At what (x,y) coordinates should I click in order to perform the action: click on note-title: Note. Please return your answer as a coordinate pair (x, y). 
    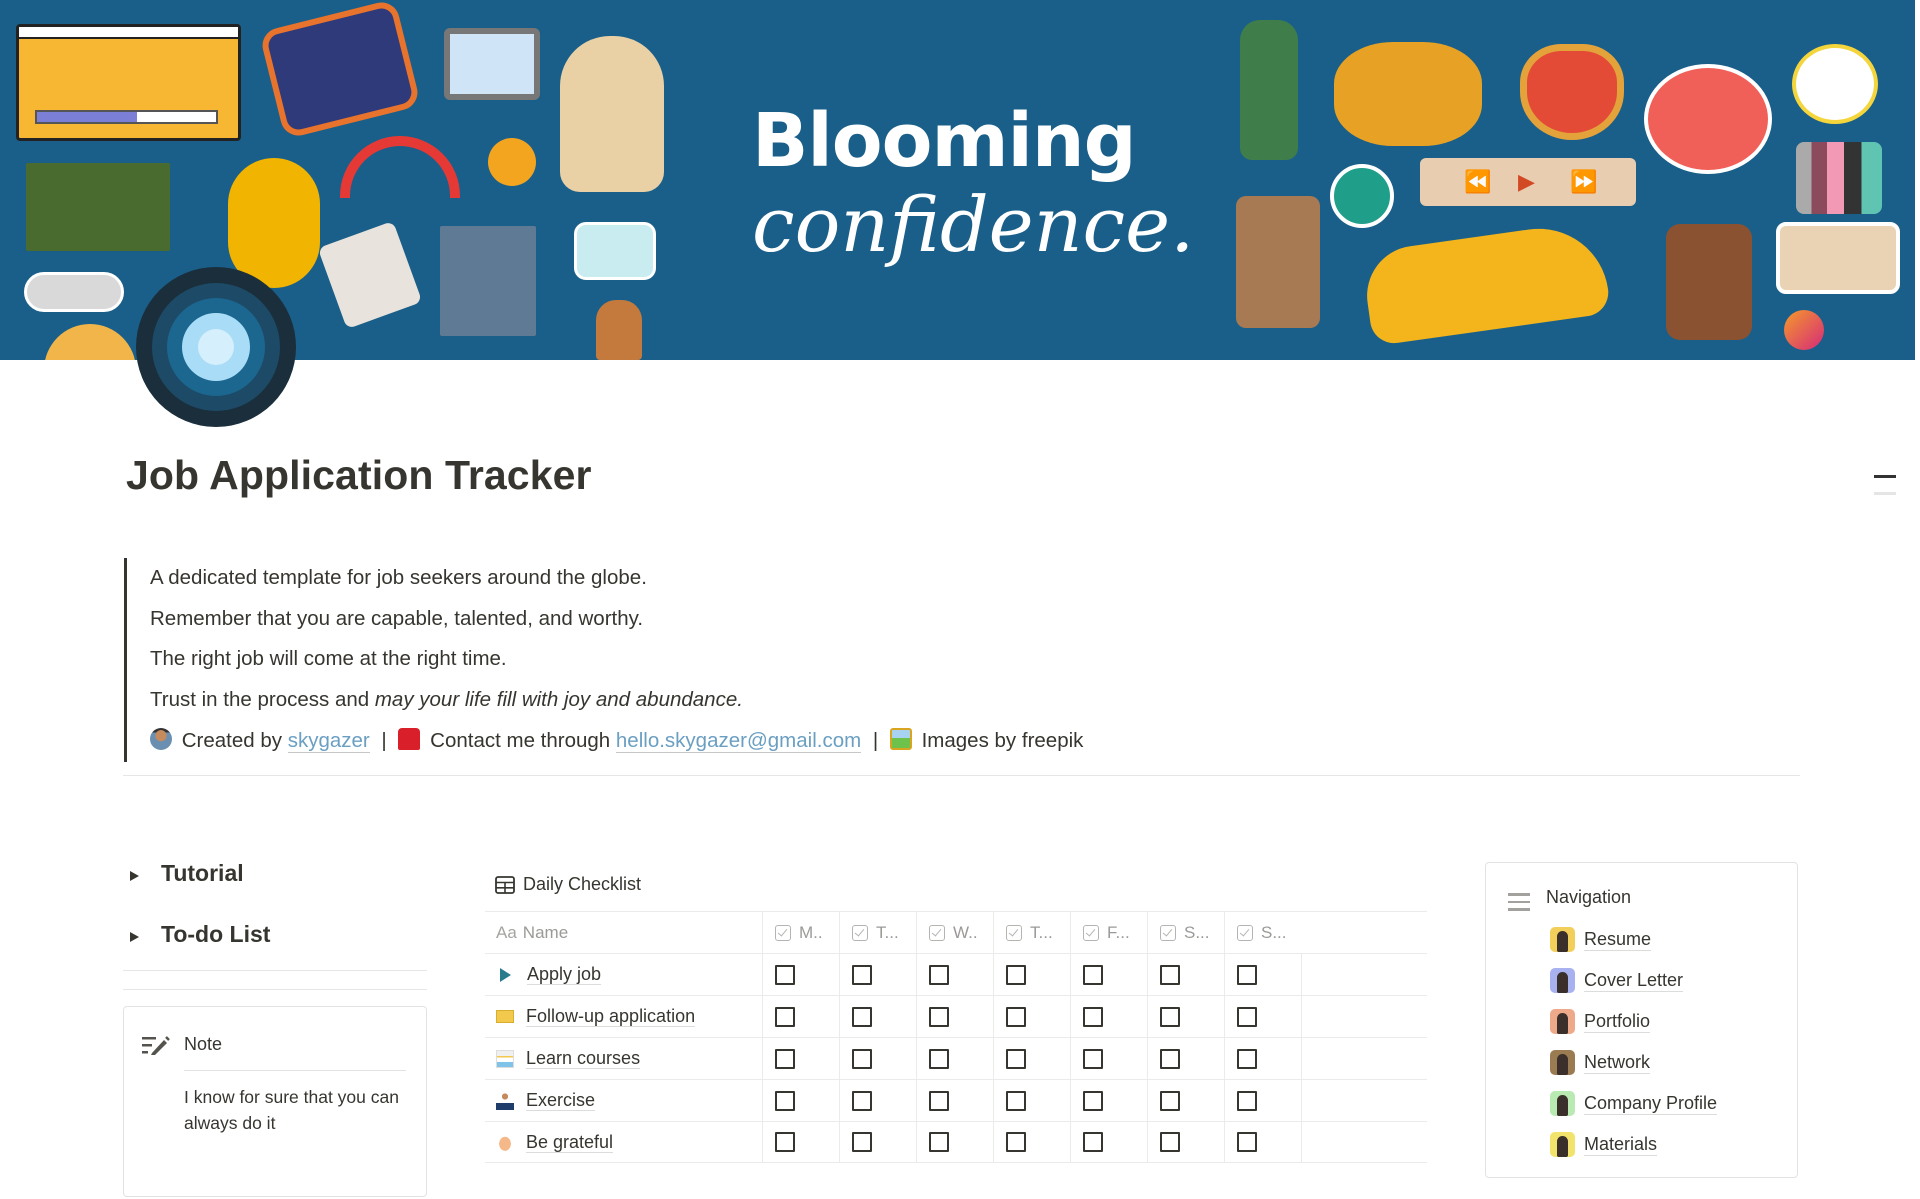
    Looking at the image, I should click on (203, 1044).